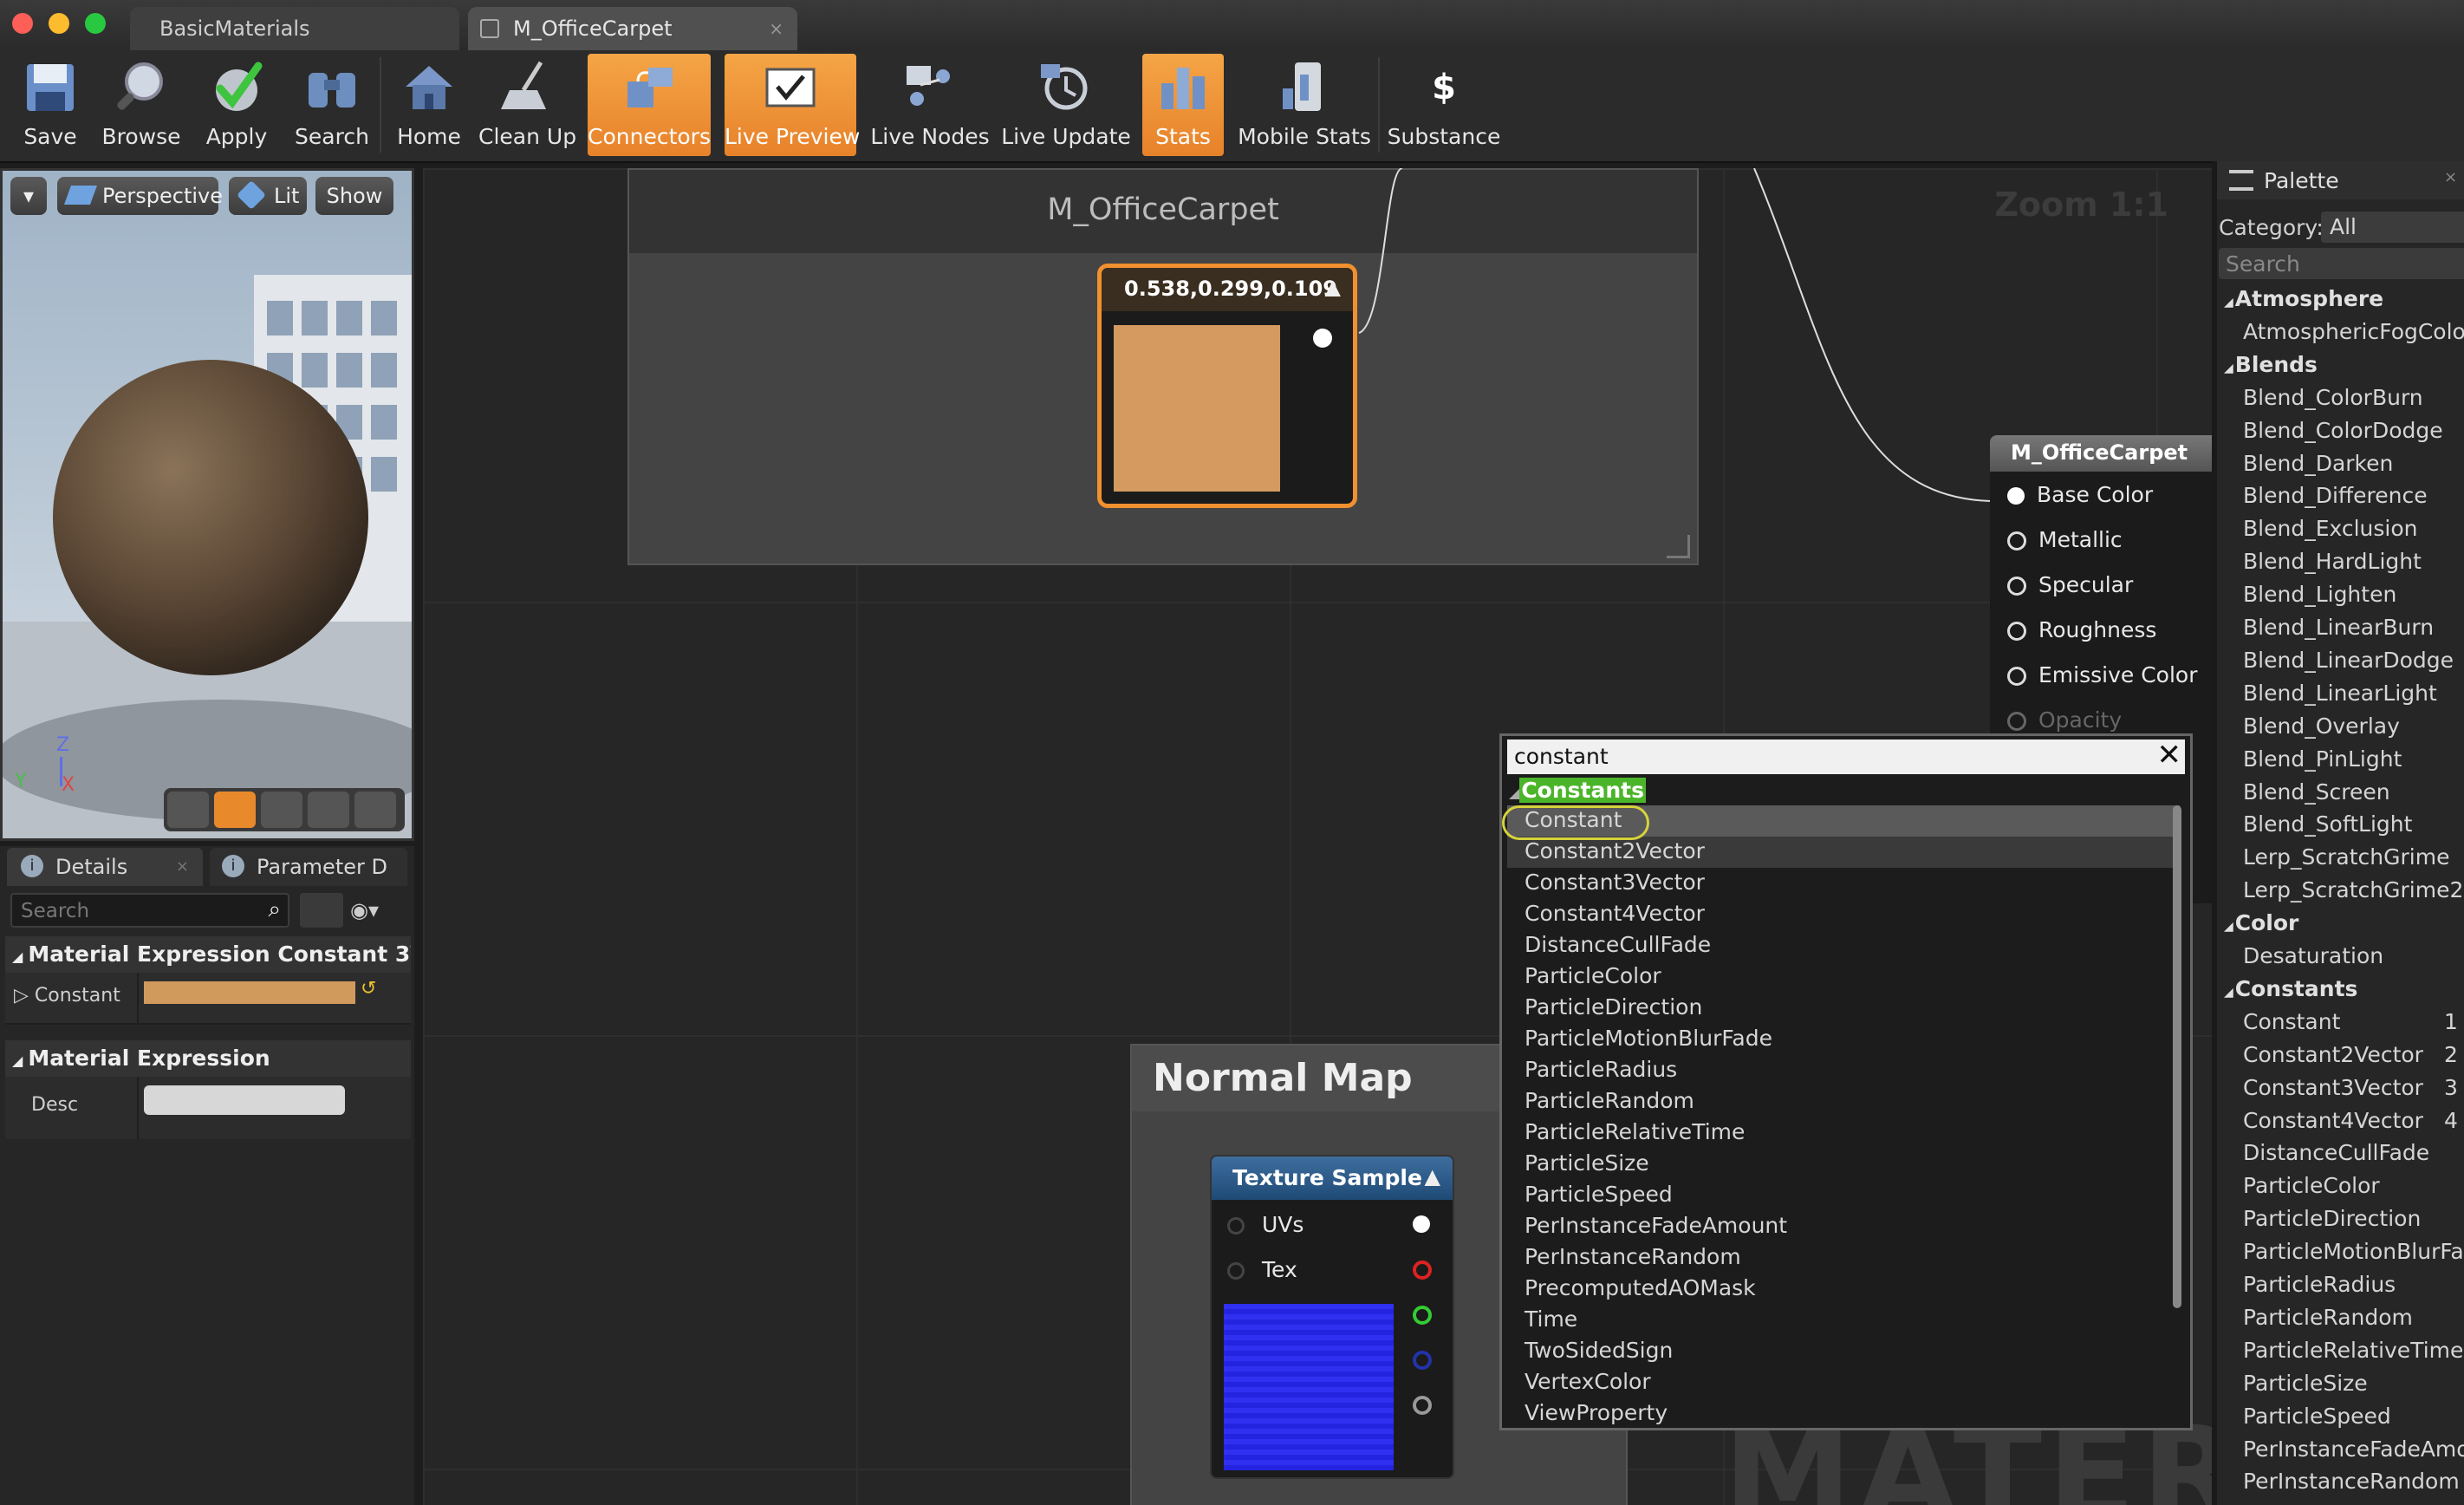 Image resolution: width=2464 pixels, height=1505 pixels. What do you see at coordinates (375, 810) in the screenshot?
I see `mesh-preview-button` at bounding box center [375, 810].